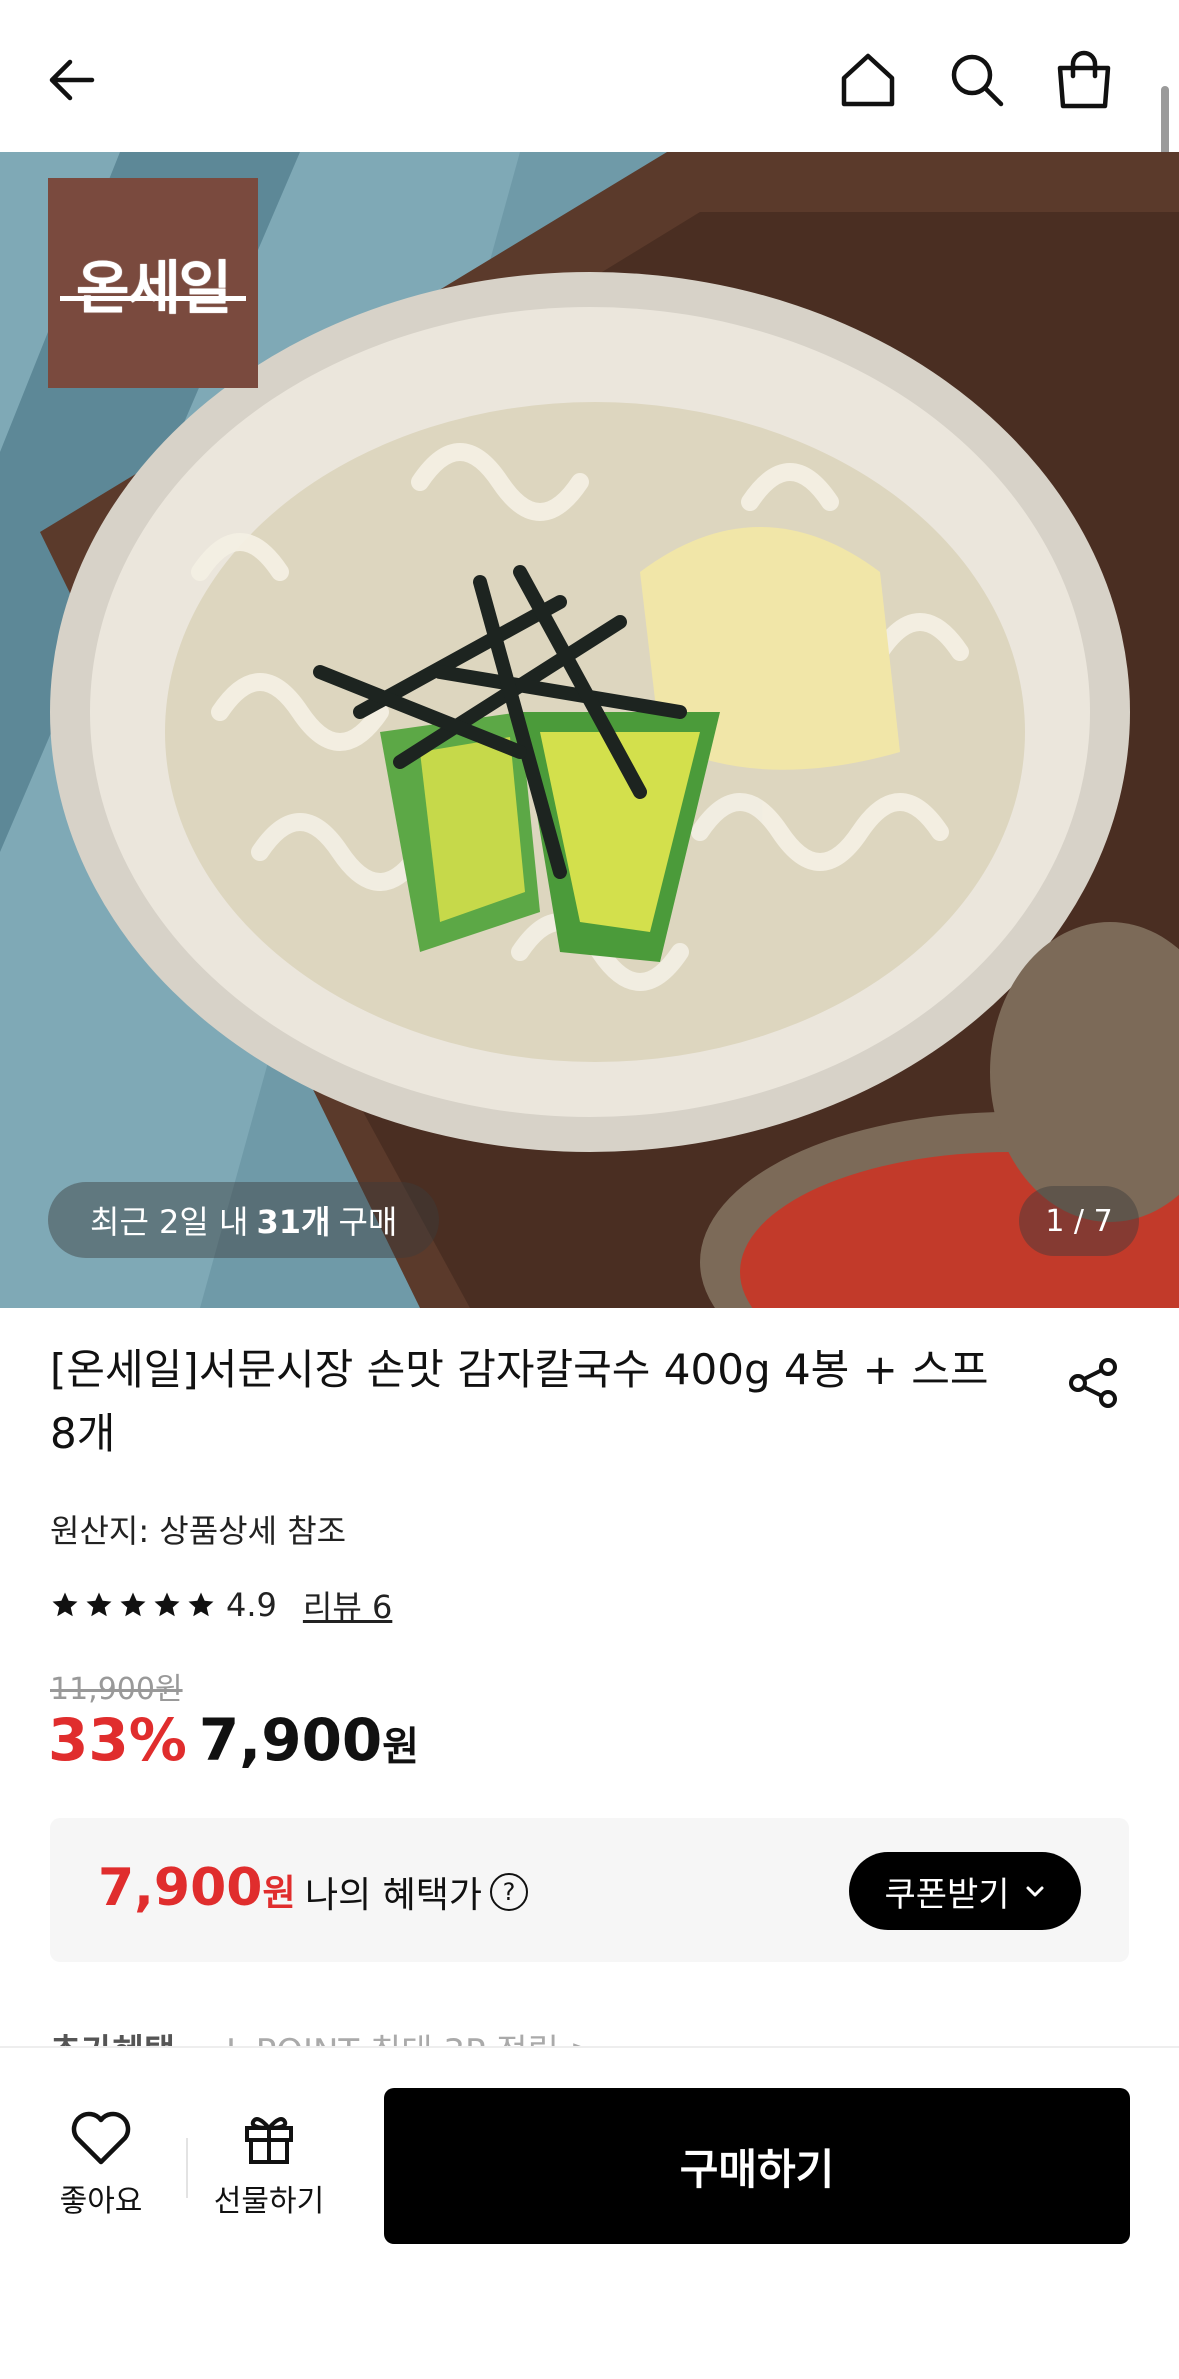  What do you see at coordinates (117, 1740) in the screenshot?
I see `discount-rate: 33%` at bounding box center [117, 1740].